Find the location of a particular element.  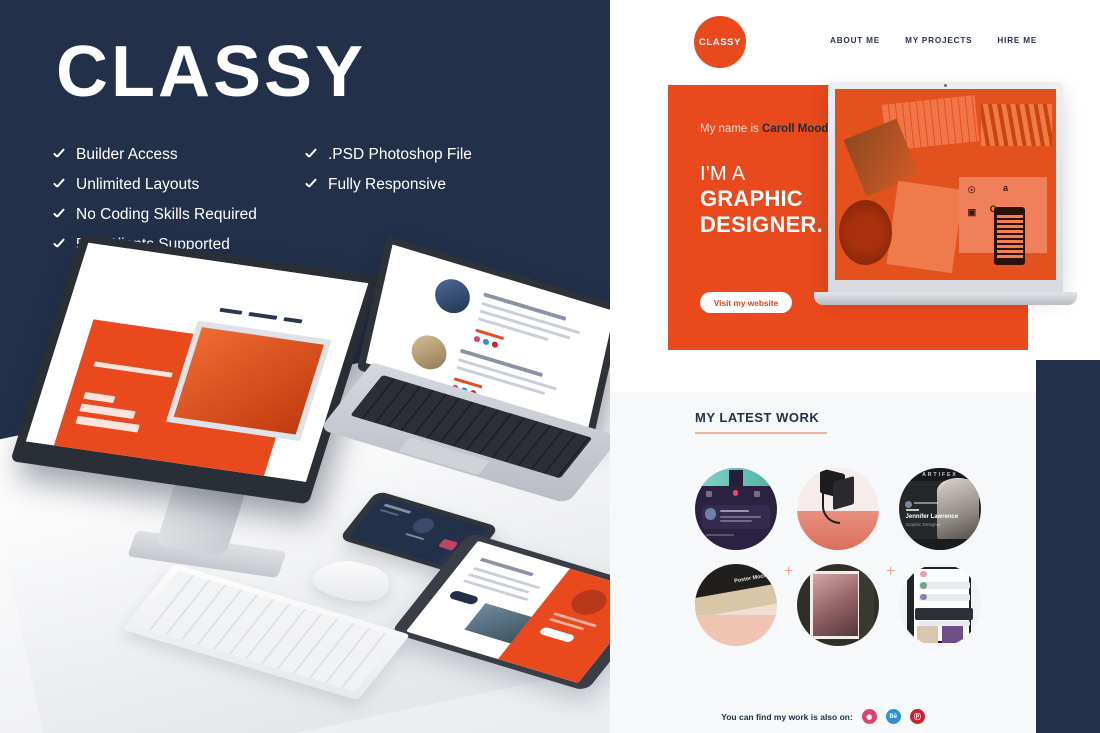

logo: CLASSY is located at coordinates (720, 42).